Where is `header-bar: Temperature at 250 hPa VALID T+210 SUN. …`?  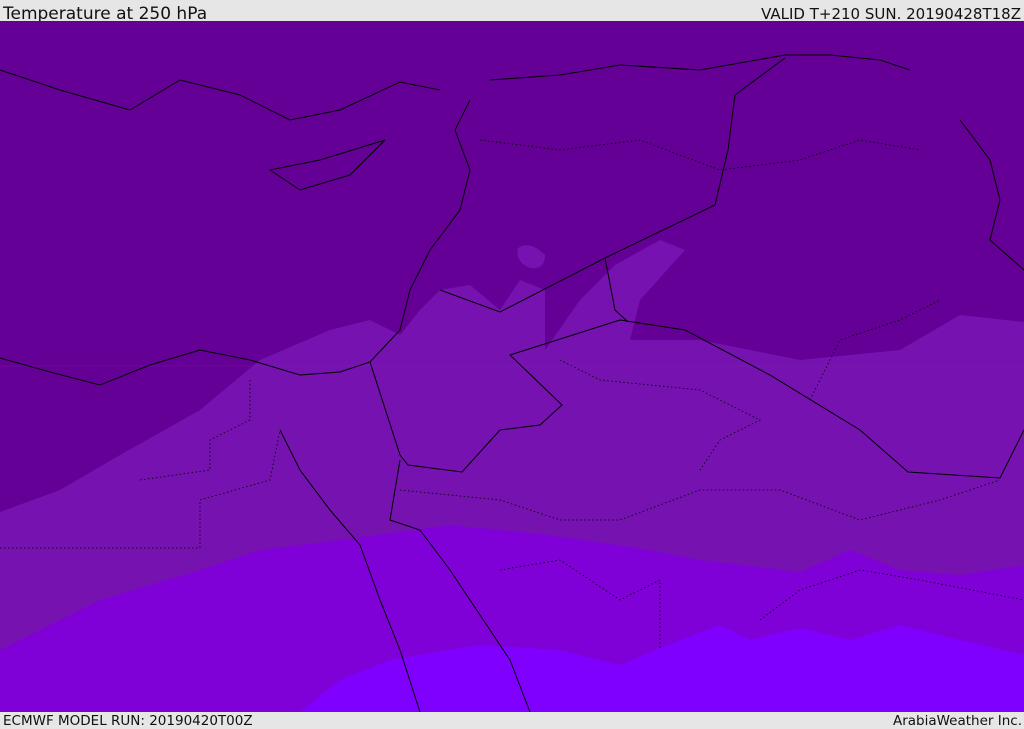
header-bar: Temperature at 250 hPa VALID T+210 SUN. … is located at coordinates (512, 12).